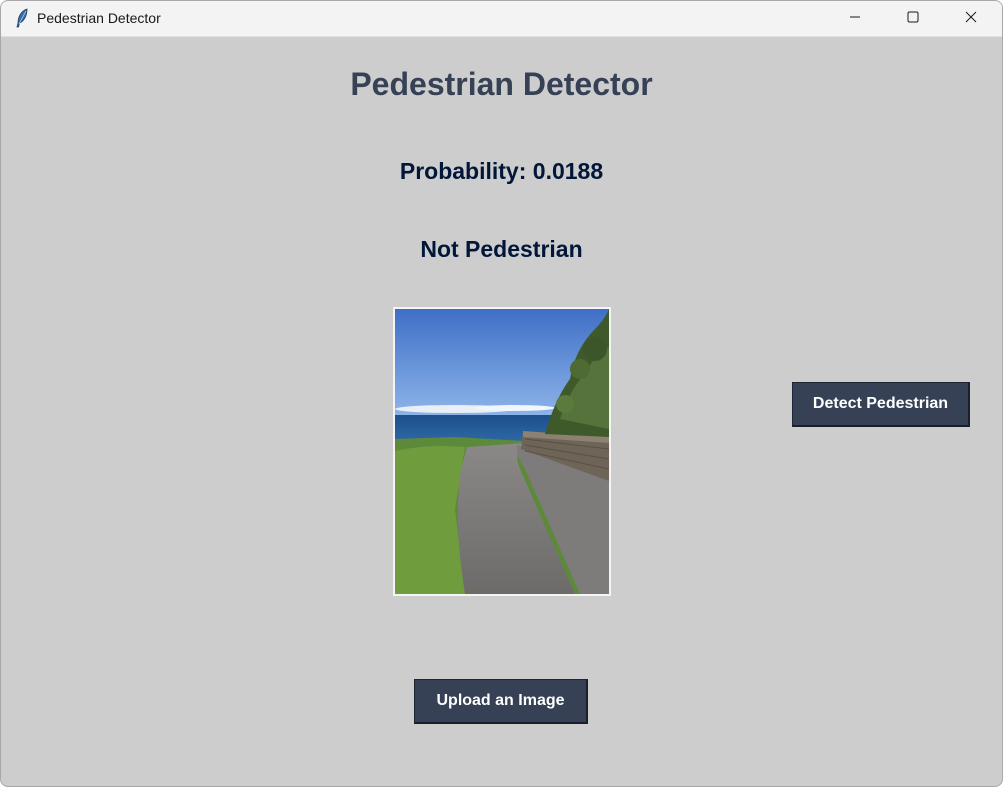 The image size is (1003, 787). I want to click on minimize-button, so click(855, 18).